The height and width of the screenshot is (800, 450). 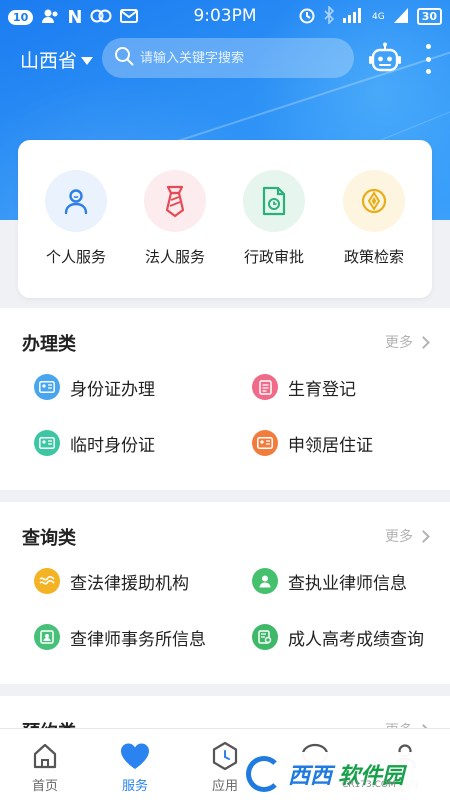 I want to click on register-book-icon, so click(x=265, y=387).